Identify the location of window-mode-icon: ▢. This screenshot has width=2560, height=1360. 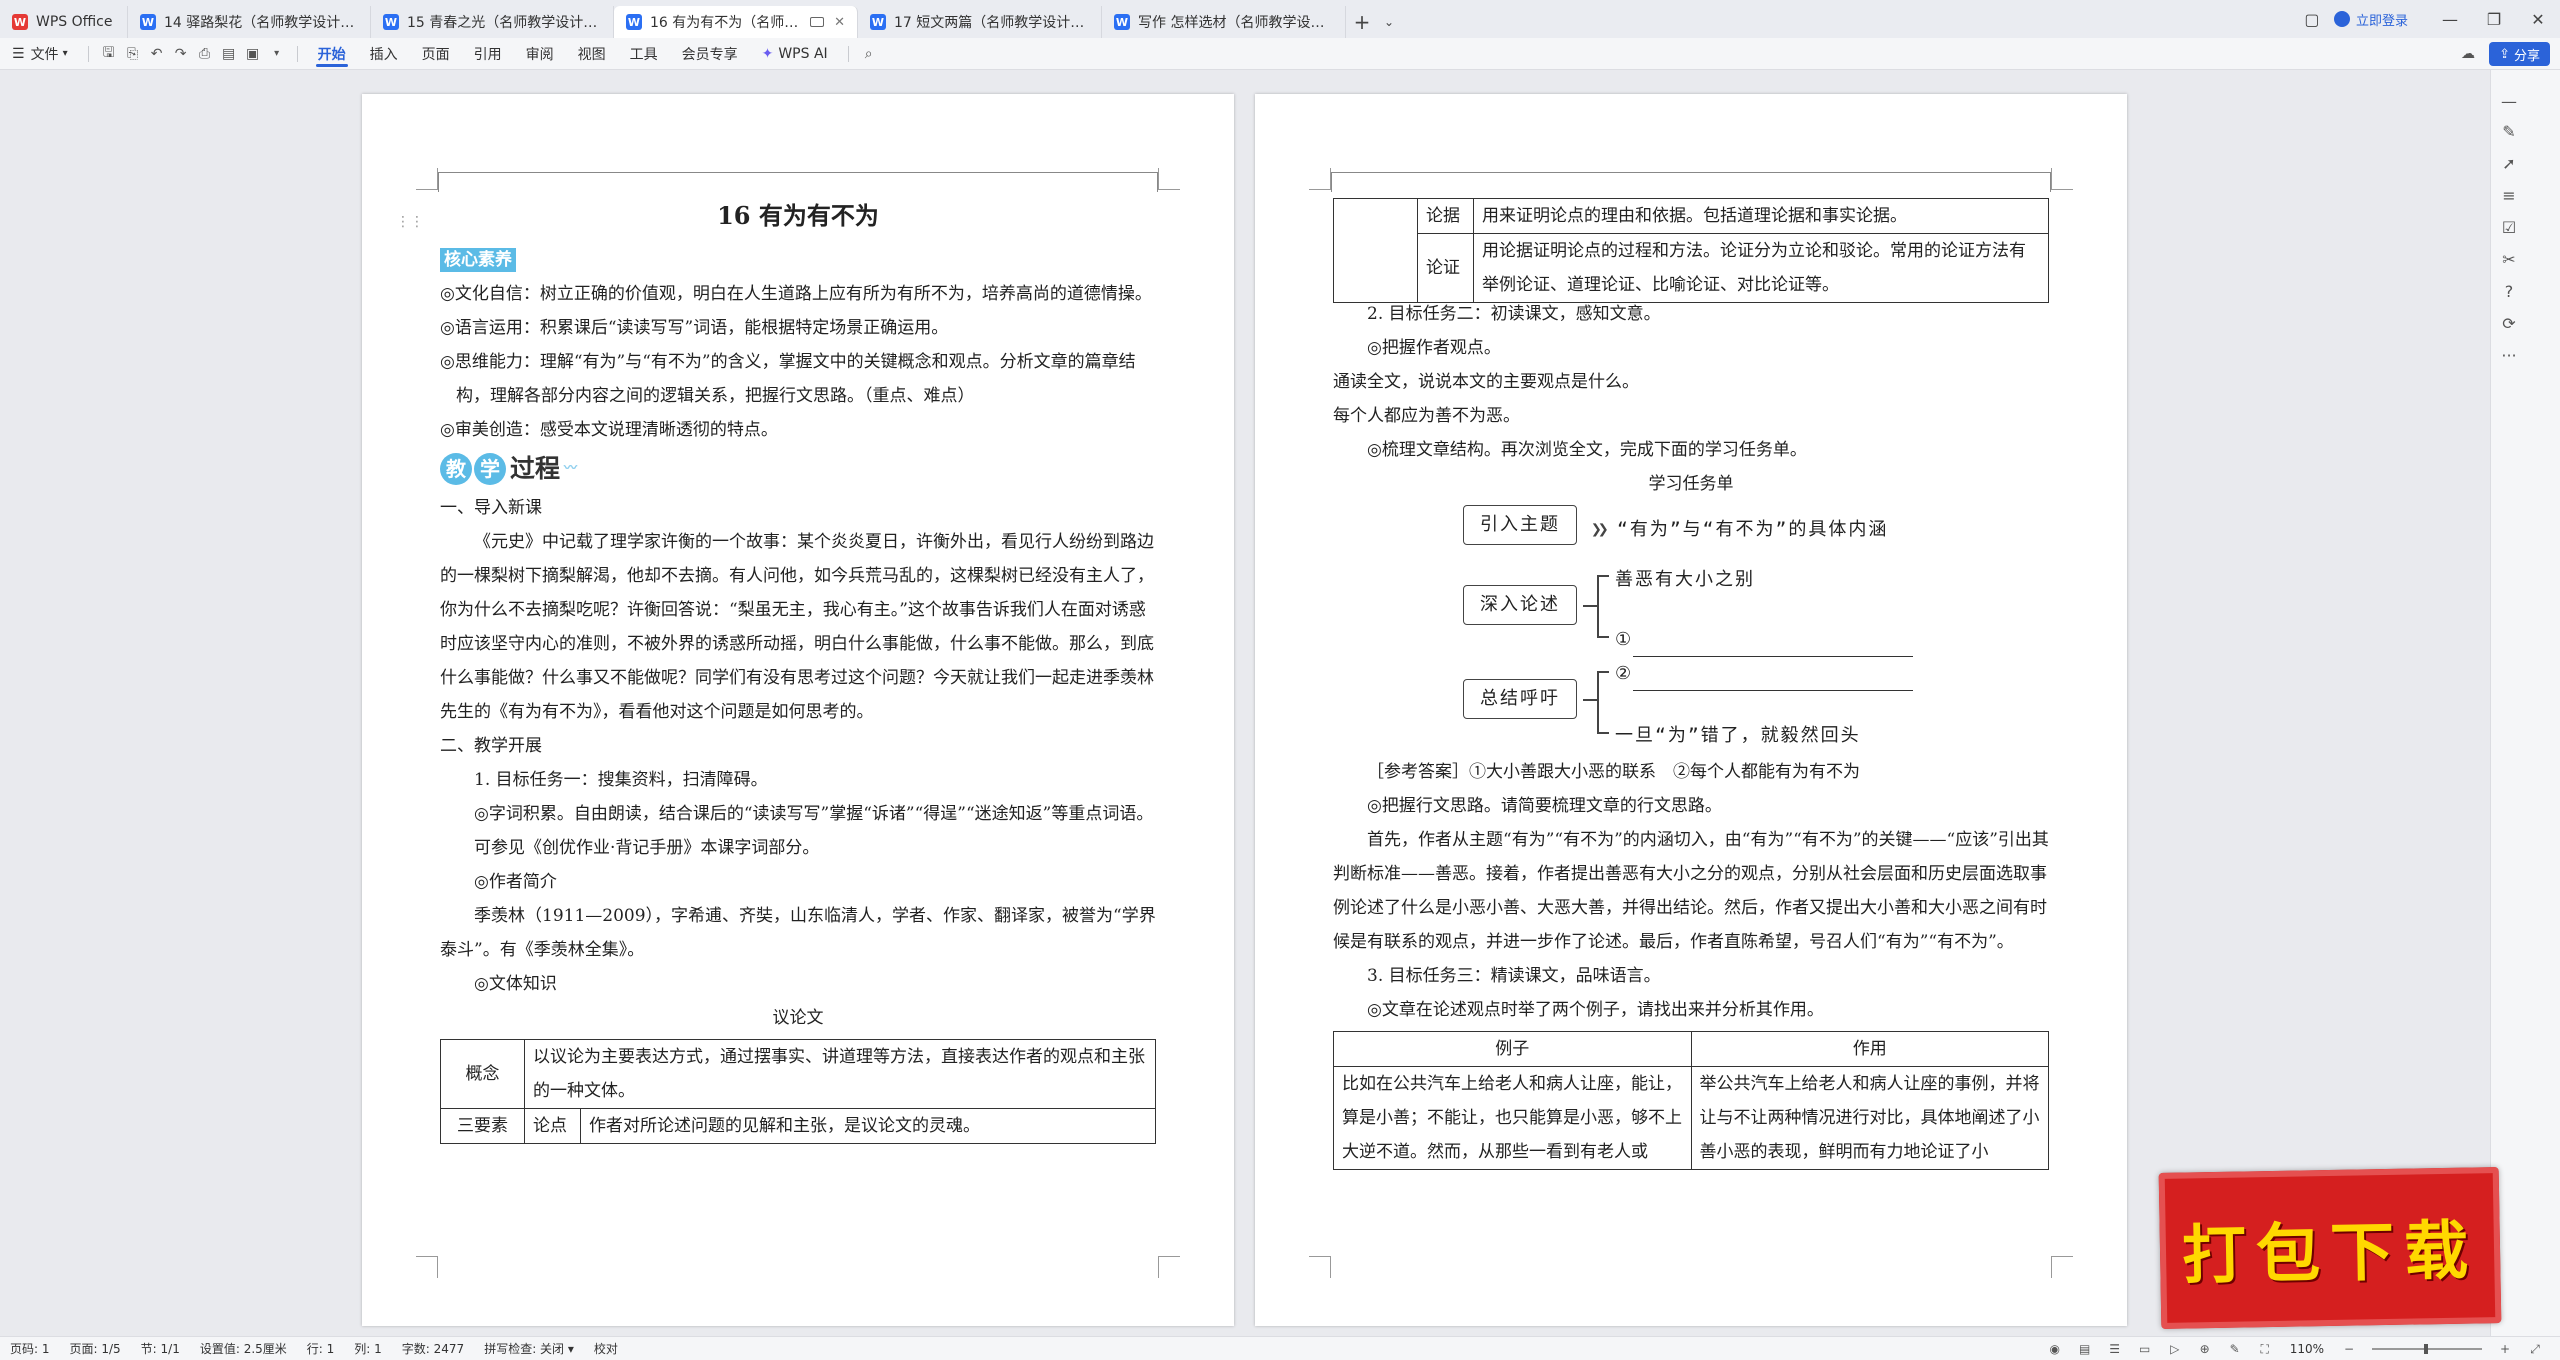
(2312, 19).